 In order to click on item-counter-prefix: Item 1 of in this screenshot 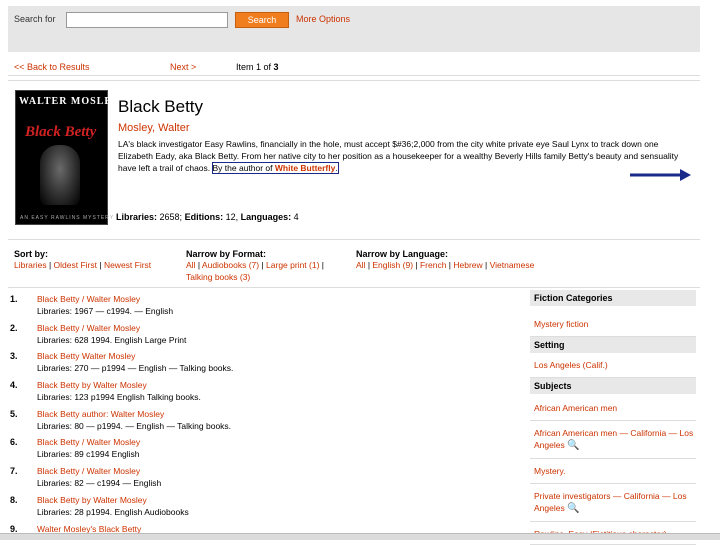, I will do `click(255, 67)`.